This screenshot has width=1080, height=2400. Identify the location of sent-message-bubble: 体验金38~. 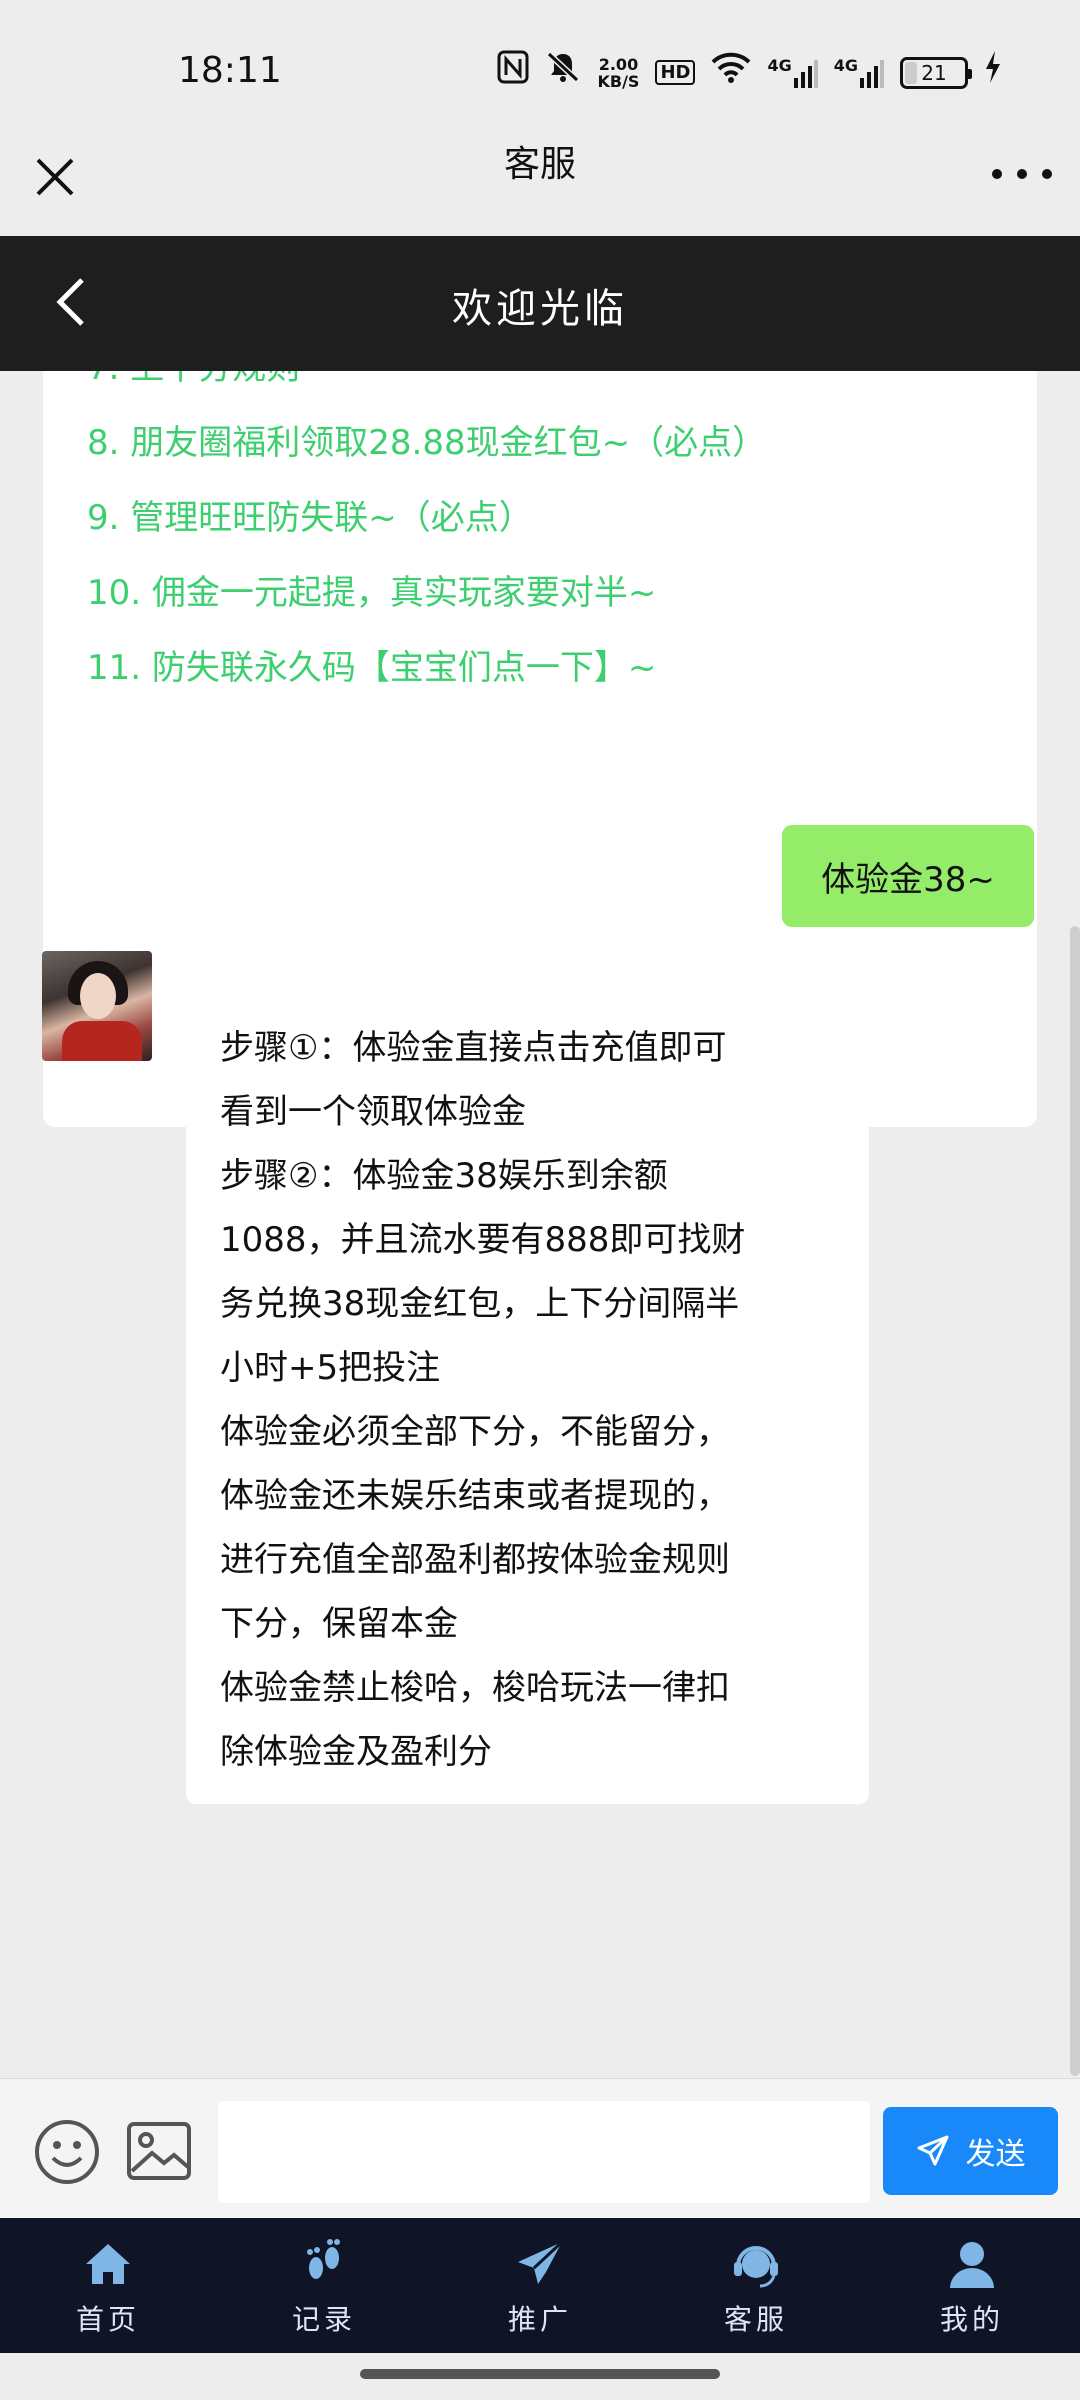
(908, 876).